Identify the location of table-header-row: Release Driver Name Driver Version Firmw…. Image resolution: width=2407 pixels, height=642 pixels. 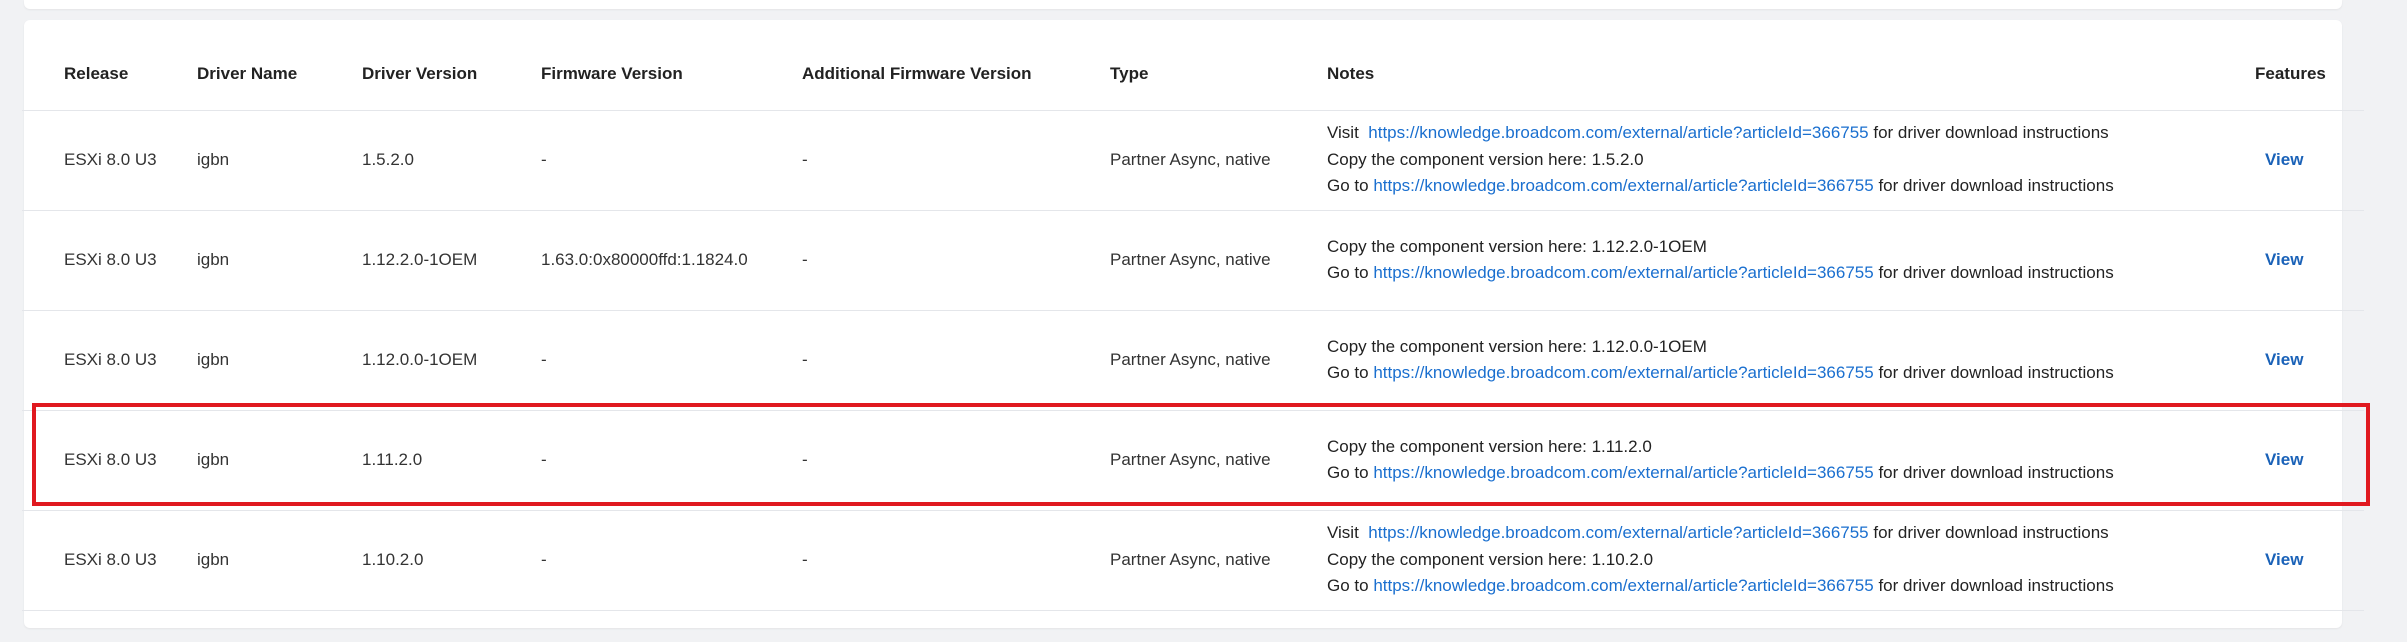
(1193, 74).